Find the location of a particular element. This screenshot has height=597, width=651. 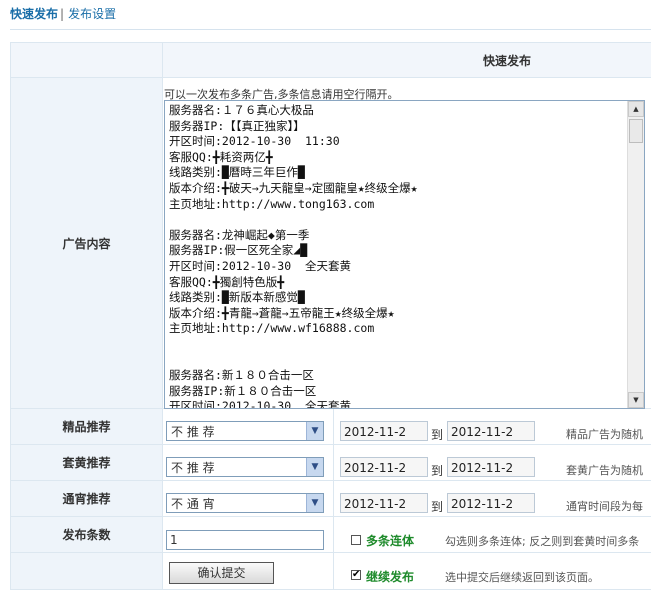

continue-note: 选中提交后继续返回到该页面。 is located at coordinates (522, 577).